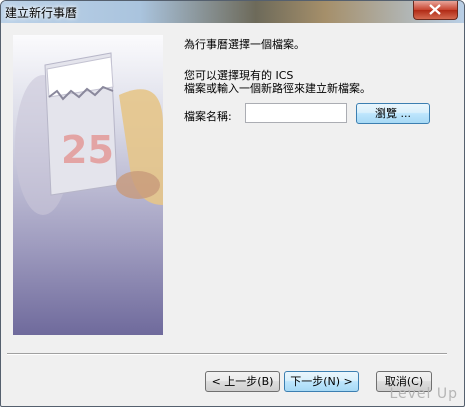 This screenshot has height=407, width=465. What do you see at coordinates (435, 10) in the screenshot?
I see `close-button` at bounding box center [435, 10].